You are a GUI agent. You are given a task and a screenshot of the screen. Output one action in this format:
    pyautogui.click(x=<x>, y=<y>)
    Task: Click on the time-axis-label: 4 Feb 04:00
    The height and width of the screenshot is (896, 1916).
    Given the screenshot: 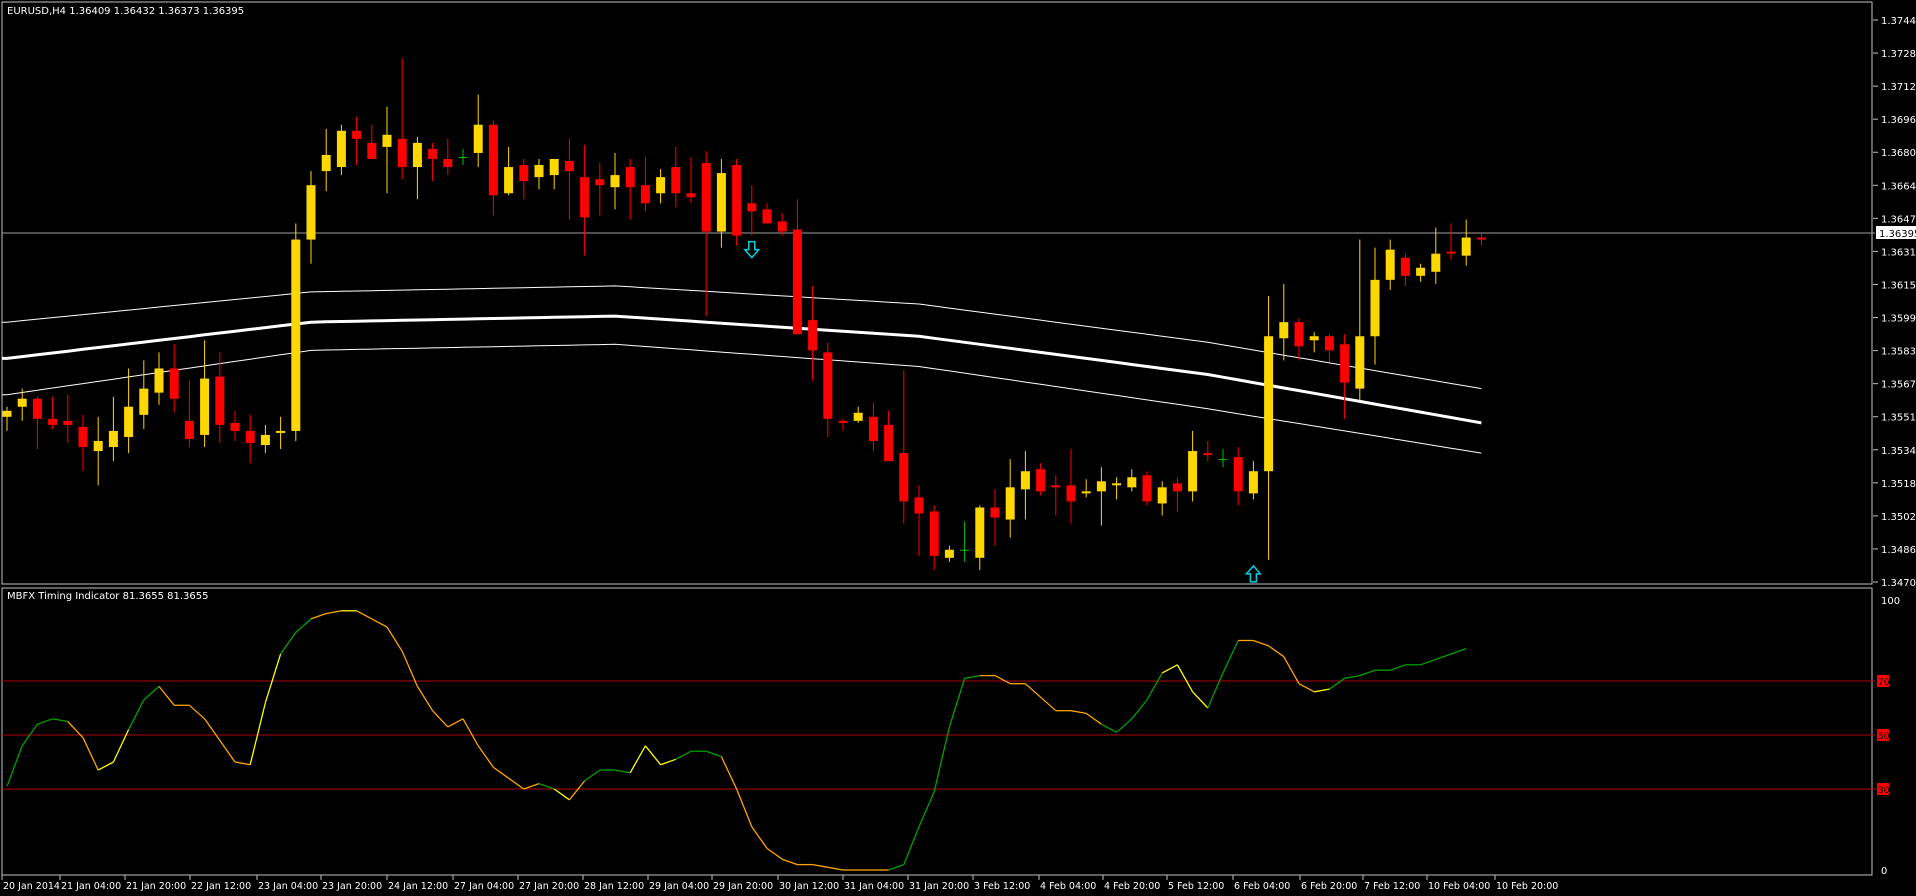 What is the action you would take?
    pyautogui.click(x=1068, y=886)
    